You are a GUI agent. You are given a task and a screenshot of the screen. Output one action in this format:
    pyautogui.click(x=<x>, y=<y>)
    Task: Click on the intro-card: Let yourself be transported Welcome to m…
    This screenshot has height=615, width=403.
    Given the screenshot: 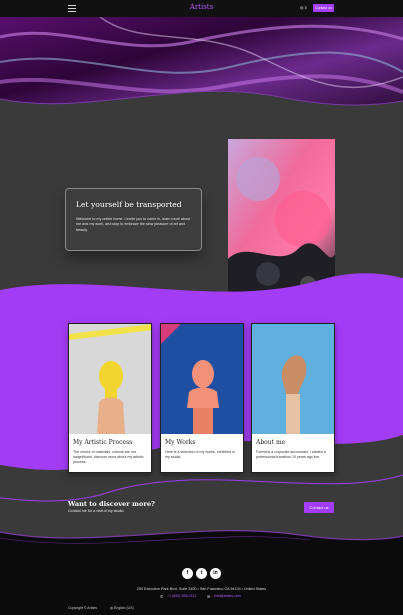 What is the action you would take?
    pyautogui.click(x=133, y=219)
    